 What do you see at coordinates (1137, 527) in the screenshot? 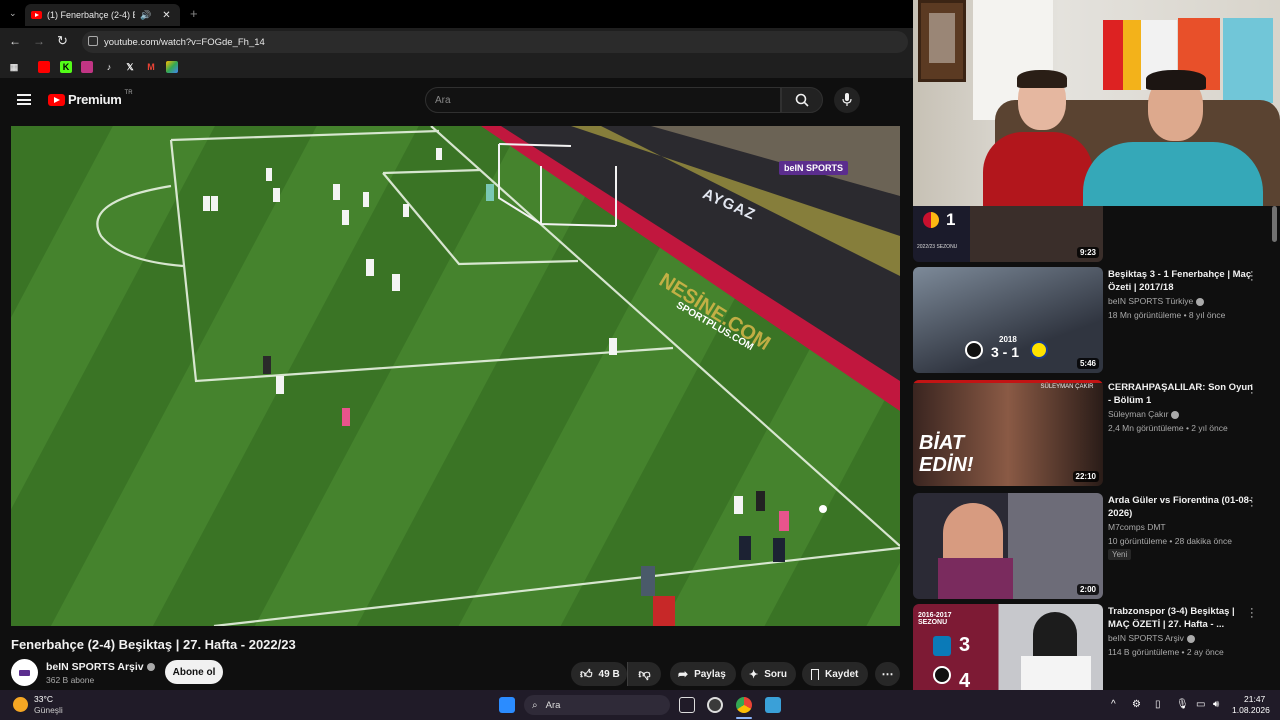
I see `video-channel: M7comps DMT` at bounding box center [1137, 527].